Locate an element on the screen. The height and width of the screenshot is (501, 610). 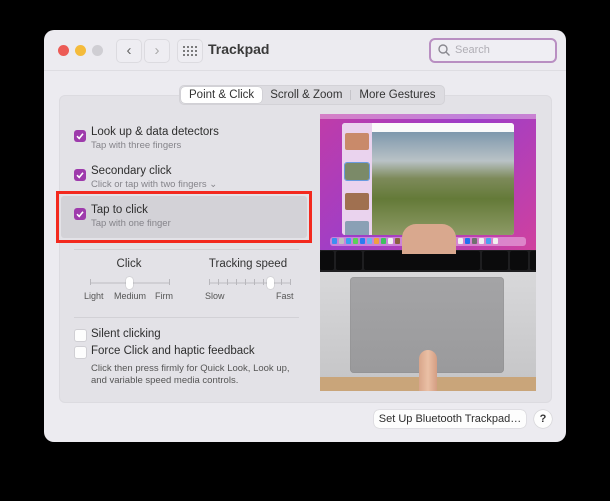
preview-finger is located at coordinates (428, 370).